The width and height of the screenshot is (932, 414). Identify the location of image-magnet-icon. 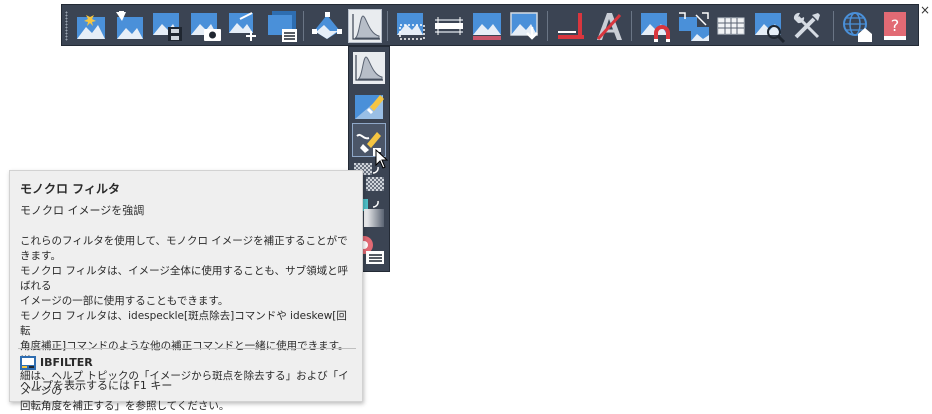
(655, 27).